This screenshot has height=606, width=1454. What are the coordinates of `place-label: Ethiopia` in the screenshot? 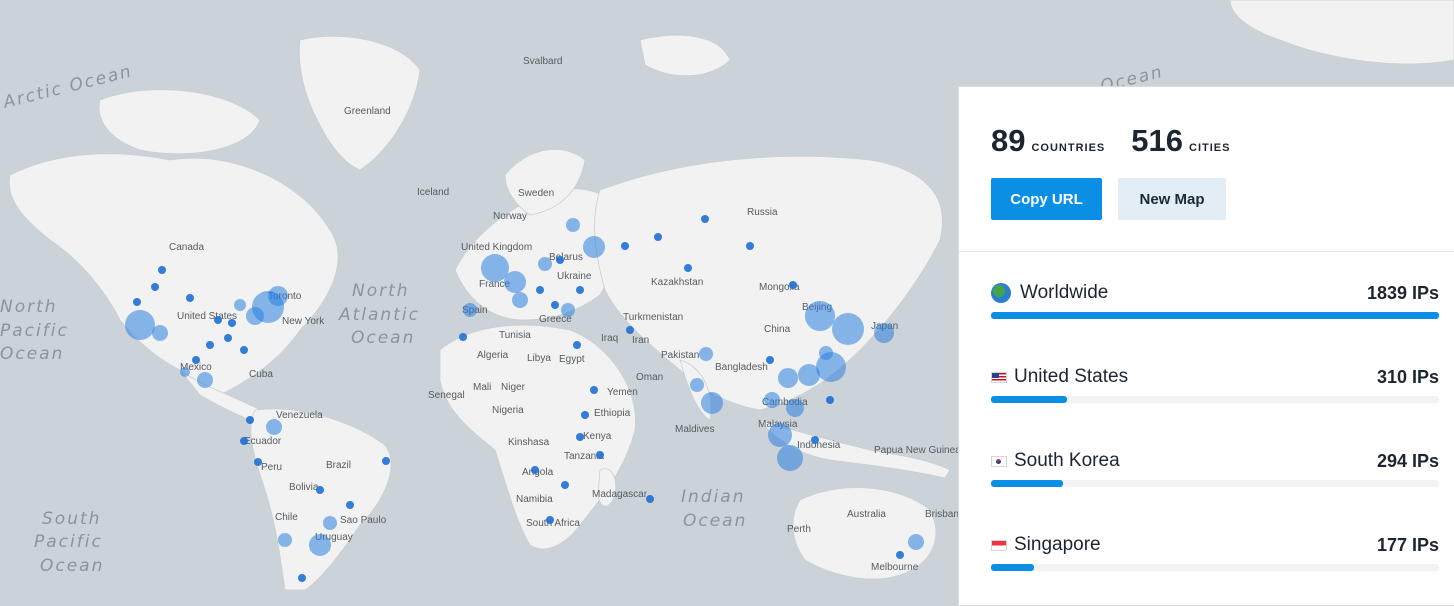 It's located at (612, 413).